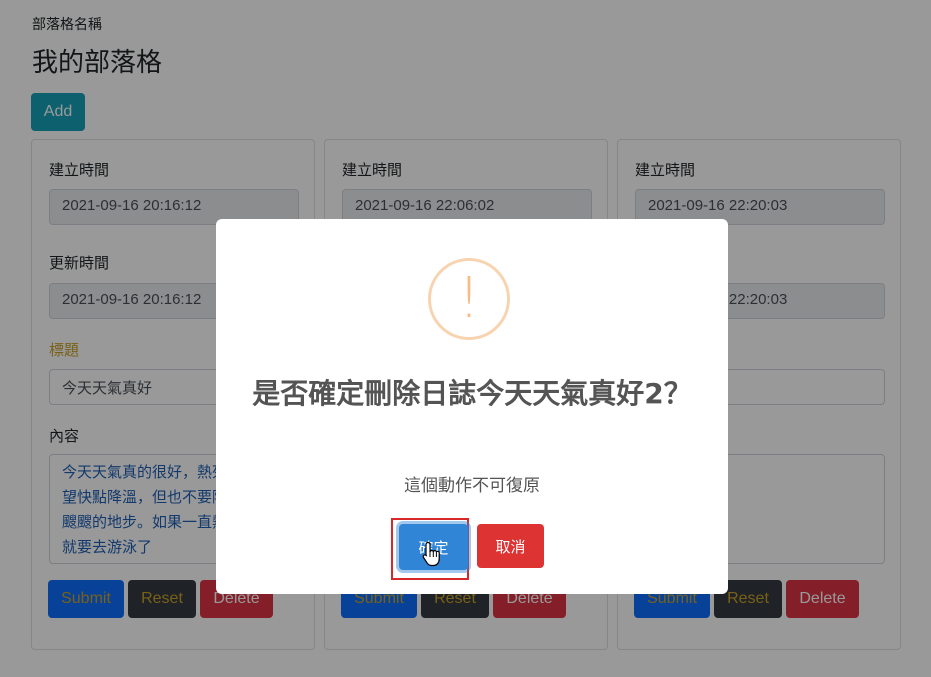  What do you see at coordinates (472, 393) in the screenshot?
I see `dialog-title: 是否確定刪除日誌今天天氣真好2？` at bounding box center [472, 393].